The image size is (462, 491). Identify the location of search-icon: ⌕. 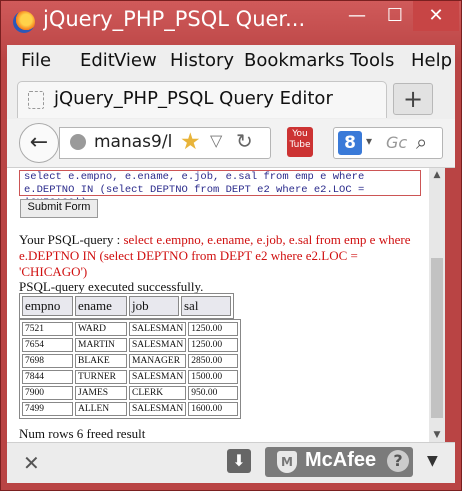
(421, 142).